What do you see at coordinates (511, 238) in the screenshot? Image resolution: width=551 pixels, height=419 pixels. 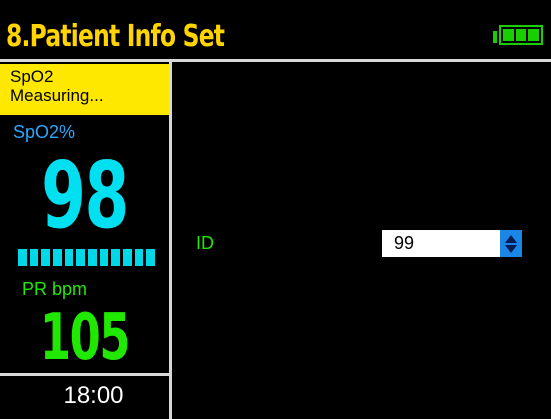 I see `arrow-up-icon` at bounding box center [511, 238].